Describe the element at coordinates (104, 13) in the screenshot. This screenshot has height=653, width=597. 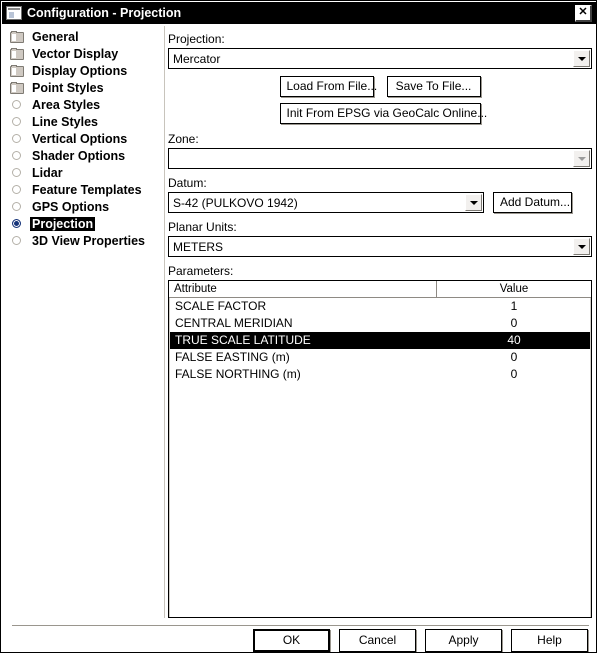
I see `window-title: Configuration - Projection` at that location.